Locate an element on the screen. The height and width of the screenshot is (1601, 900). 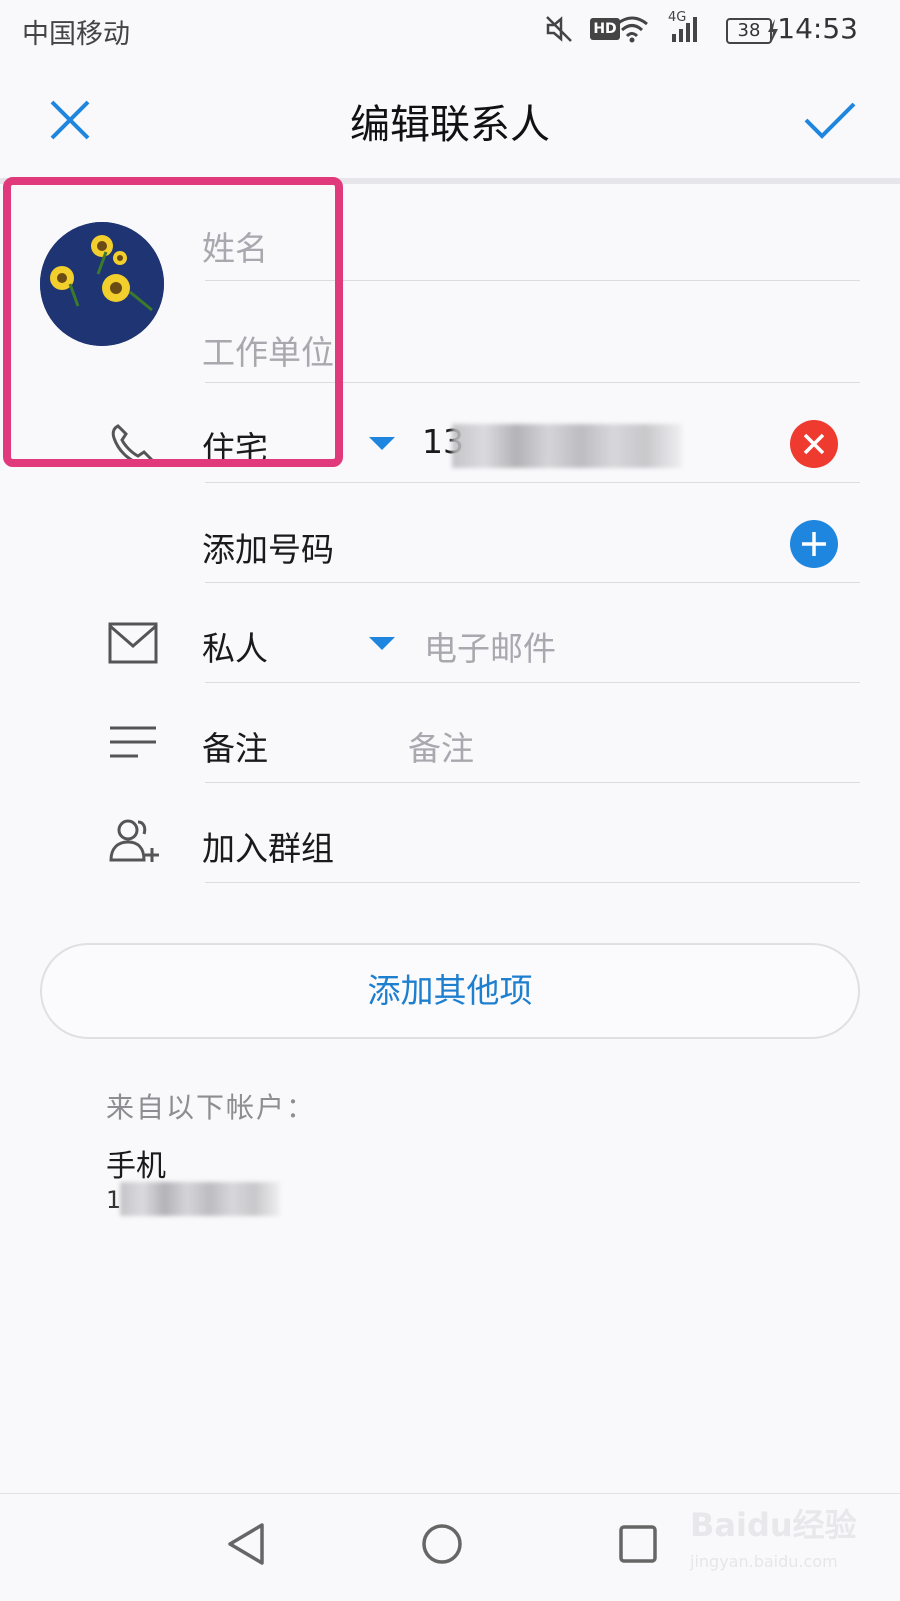
home-button is located at coordinates (442, 1546).